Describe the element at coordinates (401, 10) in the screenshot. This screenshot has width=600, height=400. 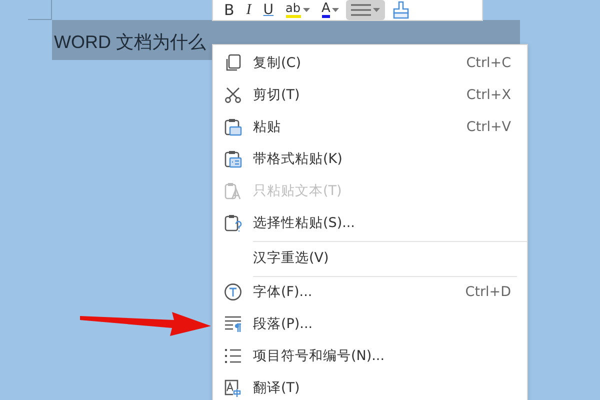
I see `paint-brush-icon` at that location.